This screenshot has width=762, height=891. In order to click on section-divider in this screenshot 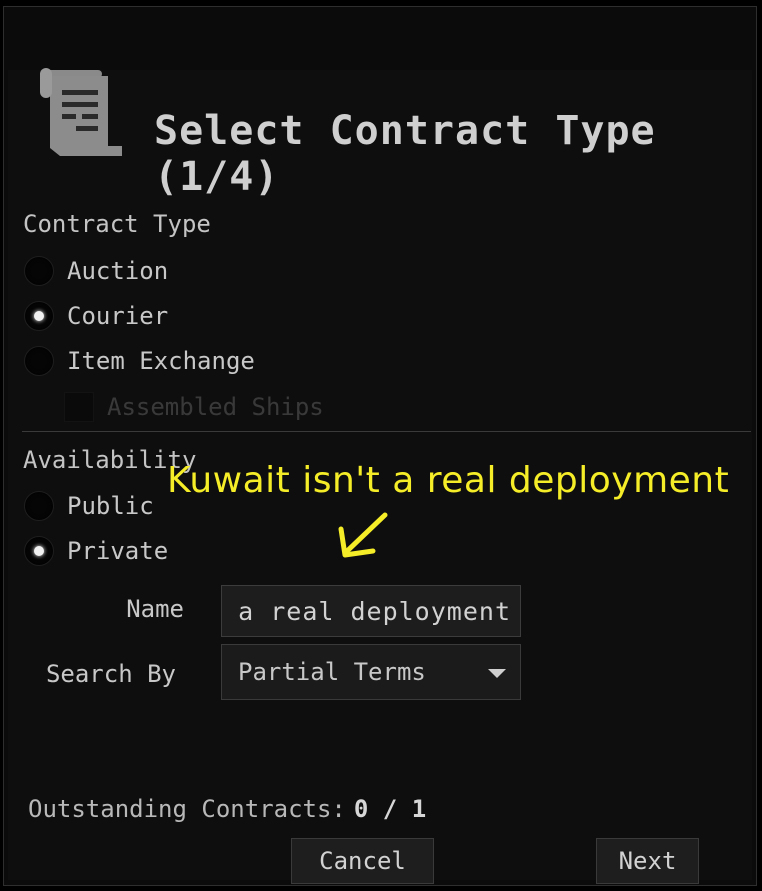, I will do `click(386, 431)`.